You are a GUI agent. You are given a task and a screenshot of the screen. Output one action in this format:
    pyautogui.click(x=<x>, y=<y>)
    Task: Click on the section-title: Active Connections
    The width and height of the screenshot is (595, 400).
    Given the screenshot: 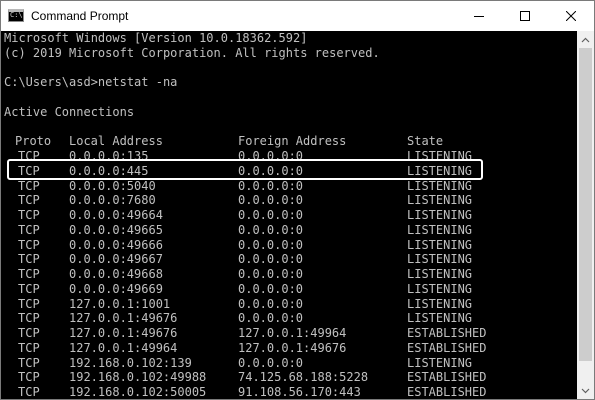 What is the action you would take?
    pyautogui.click(x=69, y=112)
    